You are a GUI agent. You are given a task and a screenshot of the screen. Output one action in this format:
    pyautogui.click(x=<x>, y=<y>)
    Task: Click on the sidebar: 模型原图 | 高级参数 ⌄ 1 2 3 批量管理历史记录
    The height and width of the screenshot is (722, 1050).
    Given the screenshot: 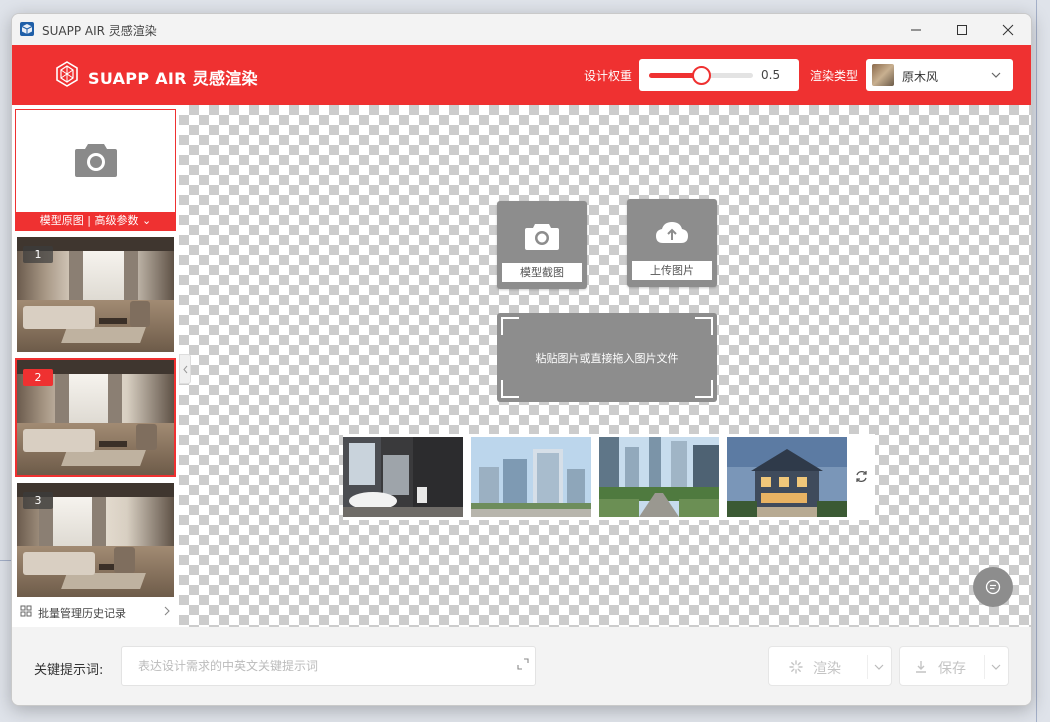 What is the action you would take?
    pyautogui.click(x=95, y=366)
    